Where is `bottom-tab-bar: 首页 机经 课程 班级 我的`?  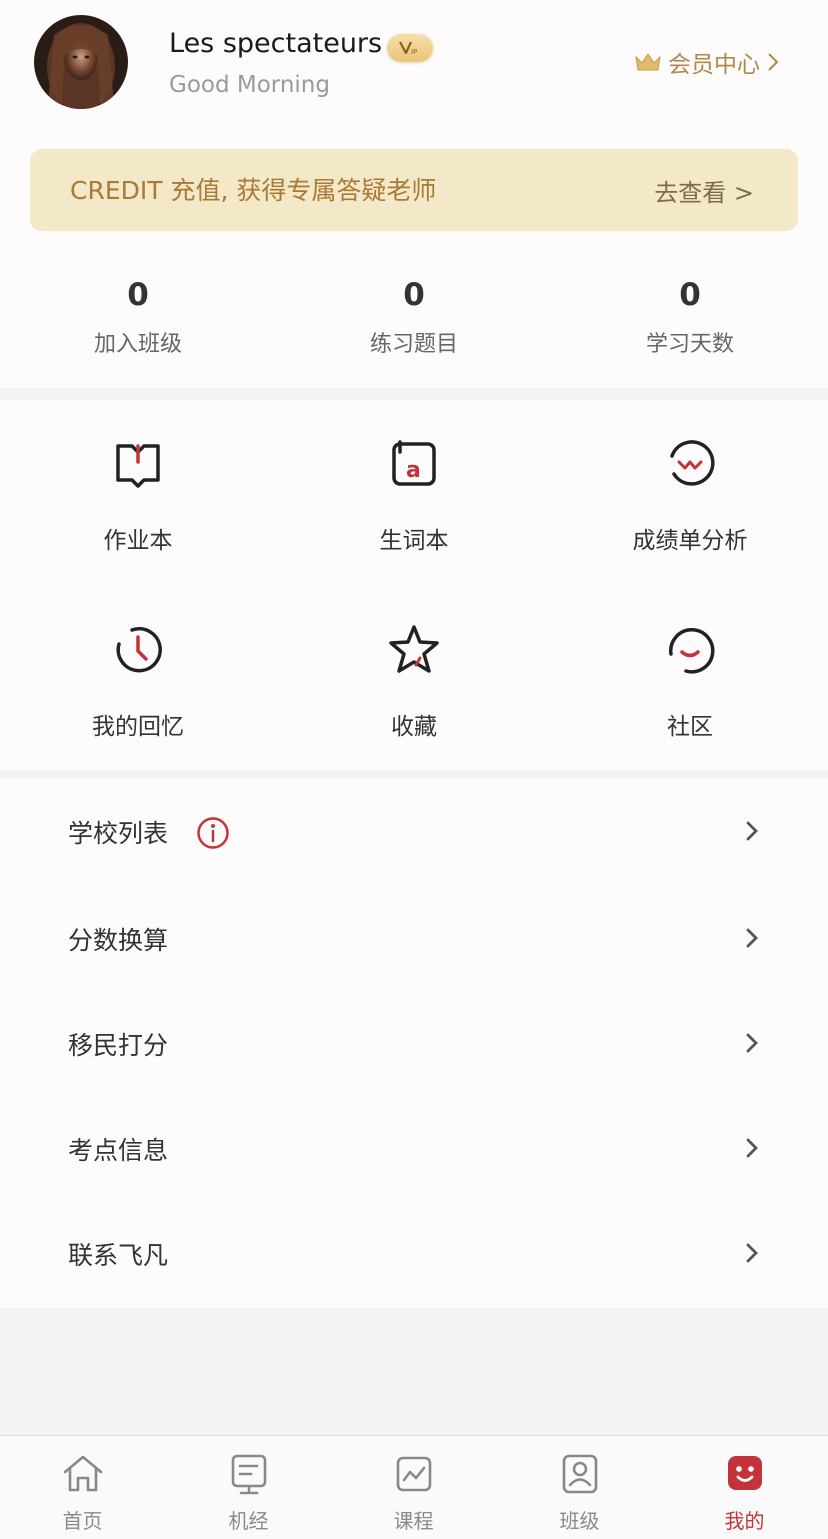 bottom-tab-bar: 首页 机经 课程 班级 我的 is located at coordinates (414, 1487).